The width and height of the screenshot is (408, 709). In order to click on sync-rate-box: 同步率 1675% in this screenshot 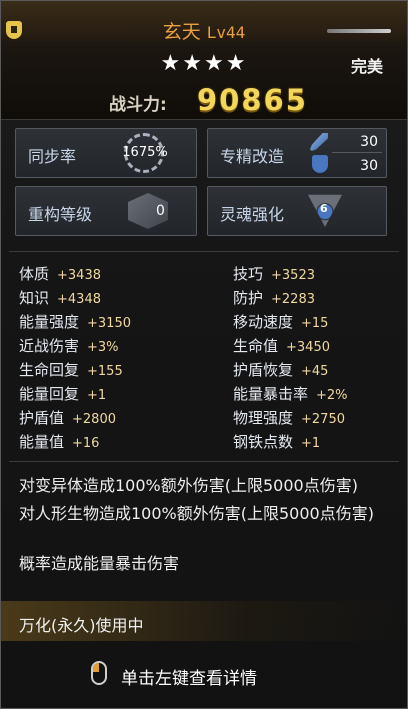, I will do `click(106, 153)`.